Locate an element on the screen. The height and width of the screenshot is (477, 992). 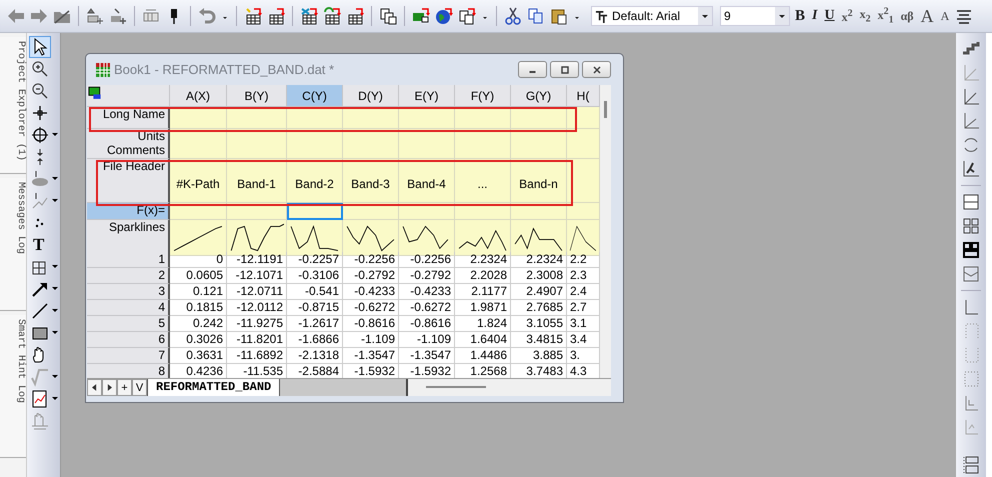
table-cell: -1.6866 is located at coordinates (315, 340).